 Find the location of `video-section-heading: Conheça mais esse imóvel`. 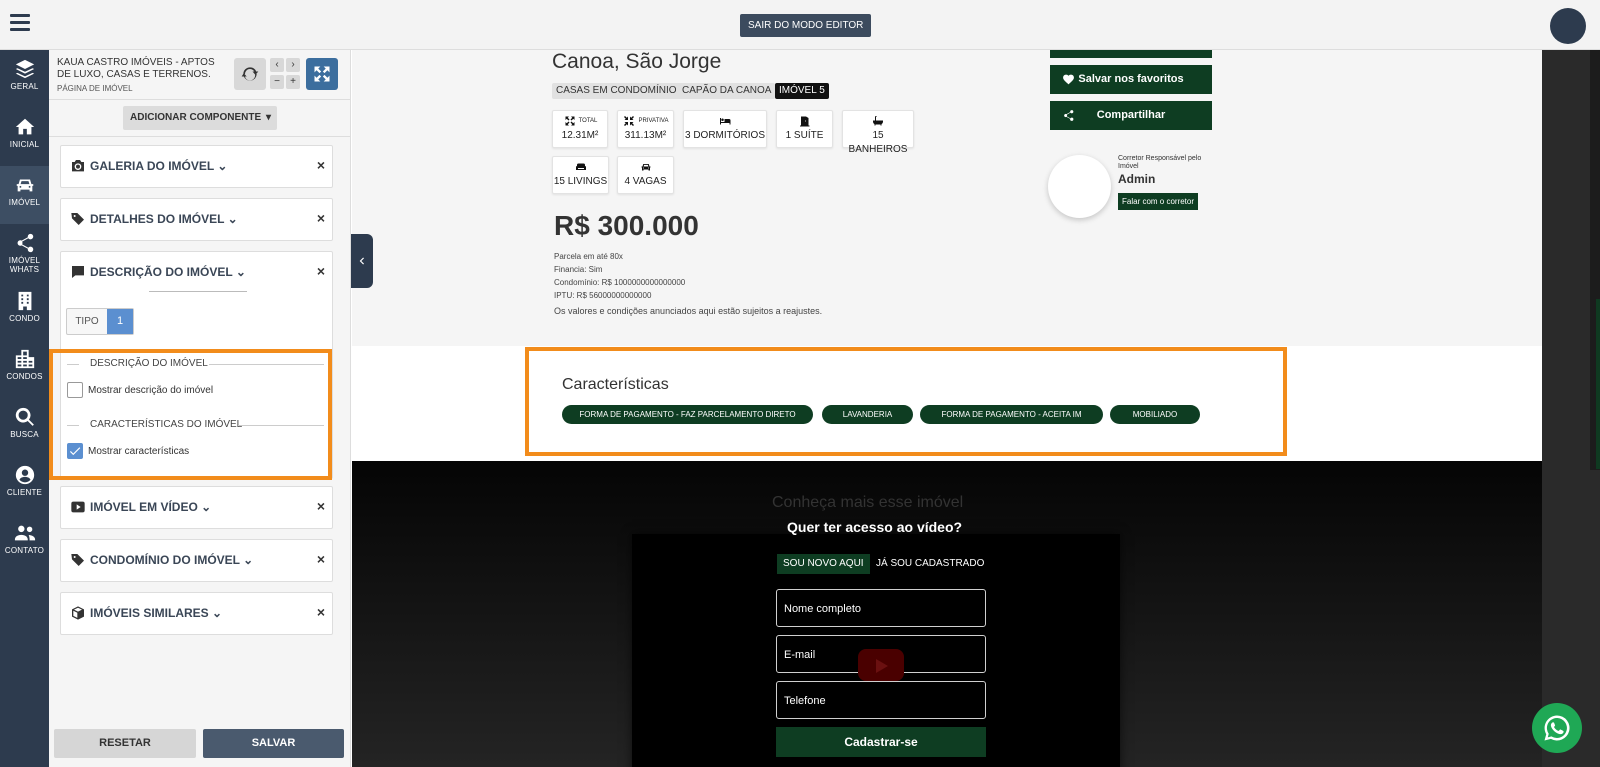

video-section-heading: Conheça mais esse imóvel is located at coordinates (868, 502).